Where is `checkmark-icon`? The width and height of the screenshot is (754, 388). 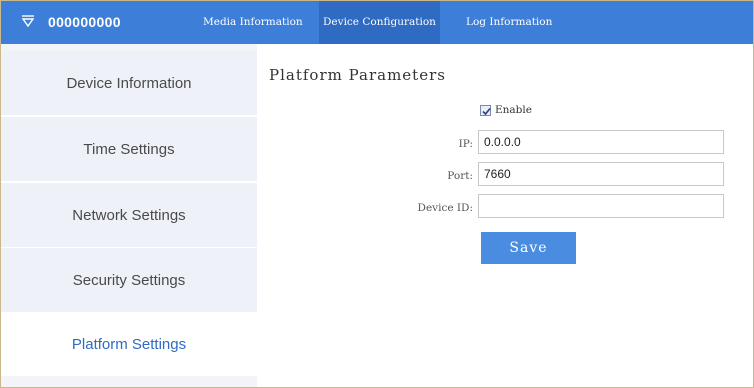
checkmark-icon is located at coordinates (486, 111).